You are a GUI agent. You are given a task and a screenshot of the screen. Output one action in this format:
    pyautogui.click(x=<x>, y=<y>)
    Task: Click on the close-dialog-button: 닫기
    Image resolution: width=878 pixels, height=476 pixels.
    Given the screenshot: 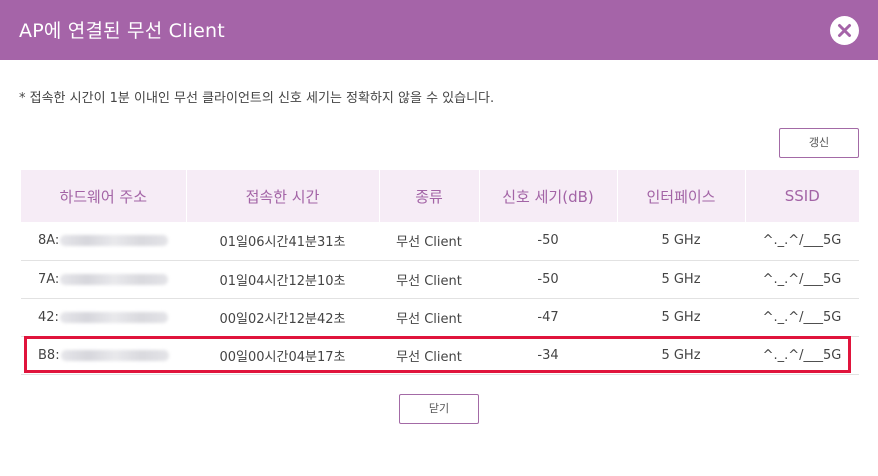 What is the action you would take?
    pyautogui.click(x=439, y=409)
    